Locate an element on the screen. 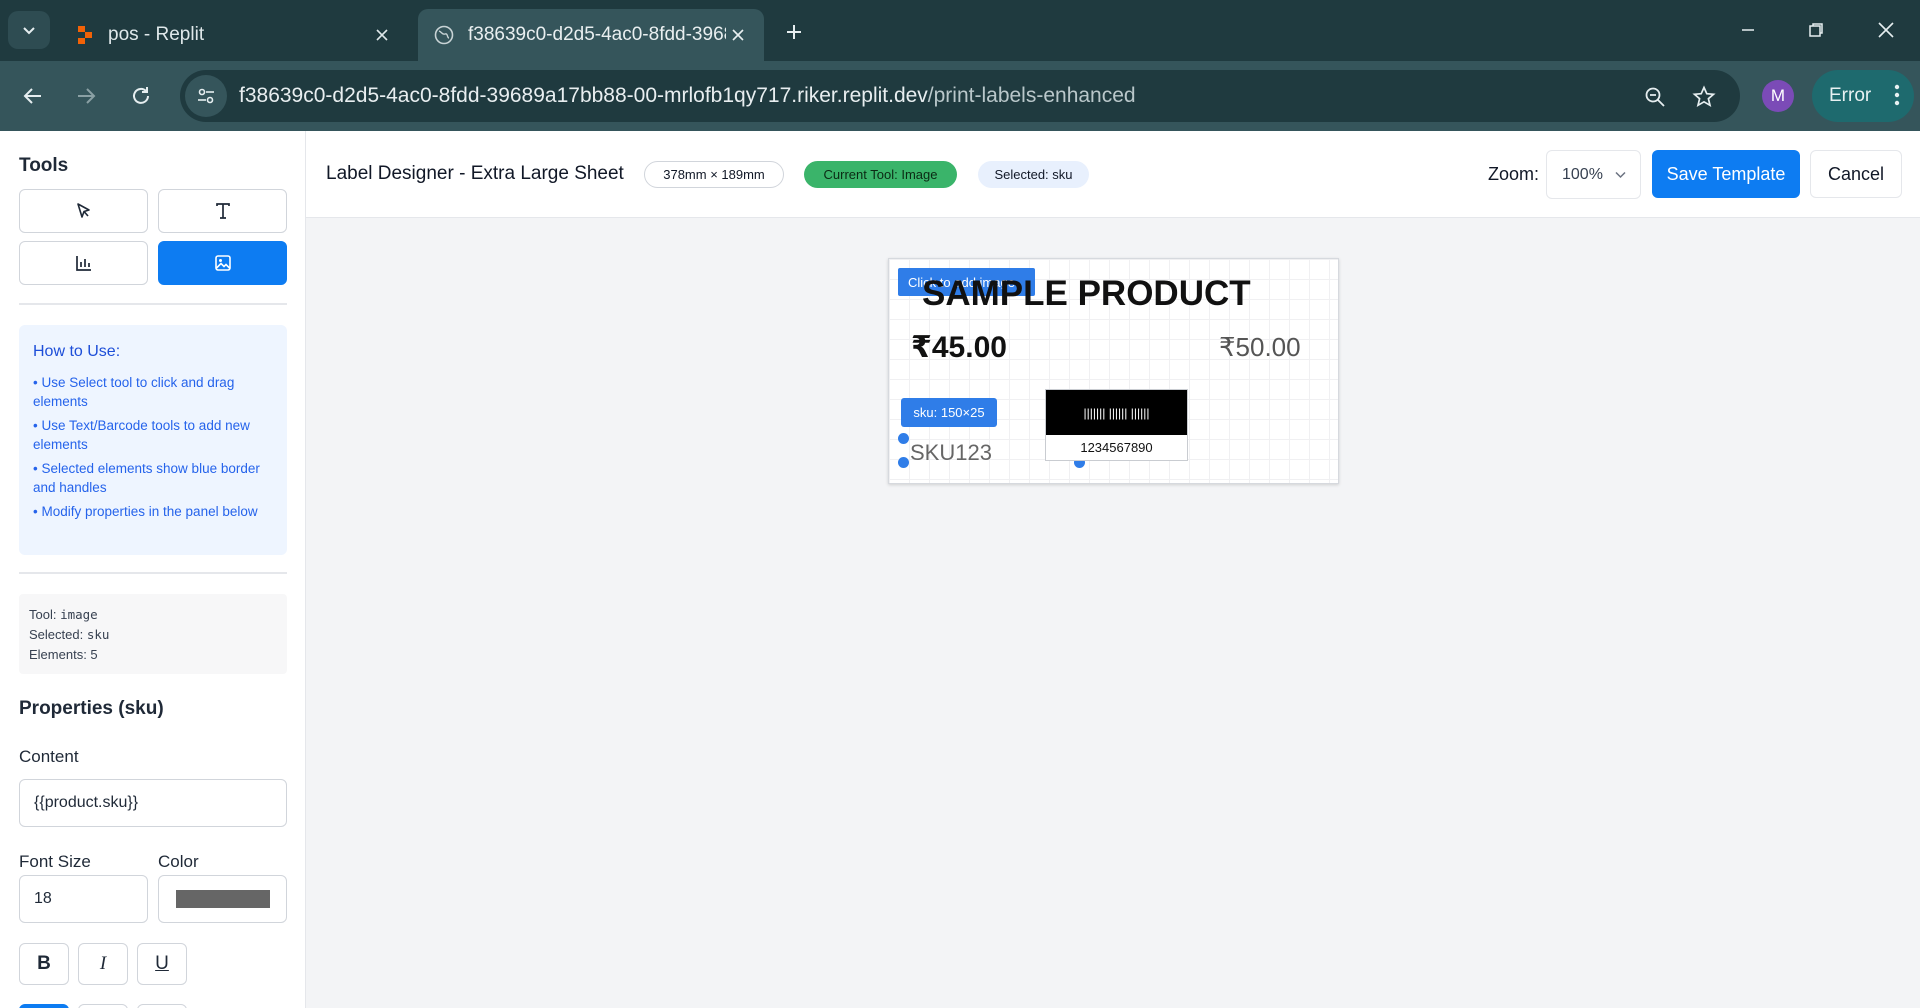 This screenshot has width=1920, height=1008. tool-barcode-button is located at coordinates (83, 263).